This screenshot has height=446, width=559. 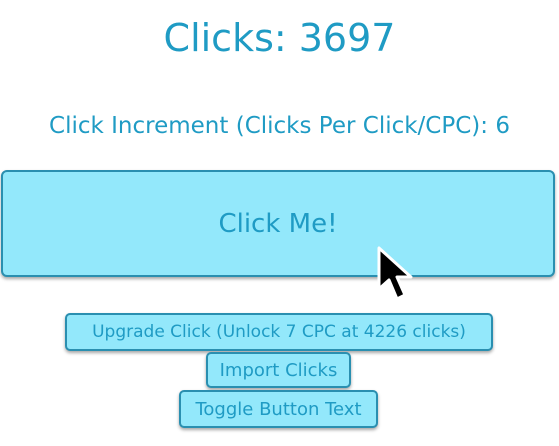 I want to click on toggle-button-text-button: Toggle Button Text, so click(x=278, y=409).